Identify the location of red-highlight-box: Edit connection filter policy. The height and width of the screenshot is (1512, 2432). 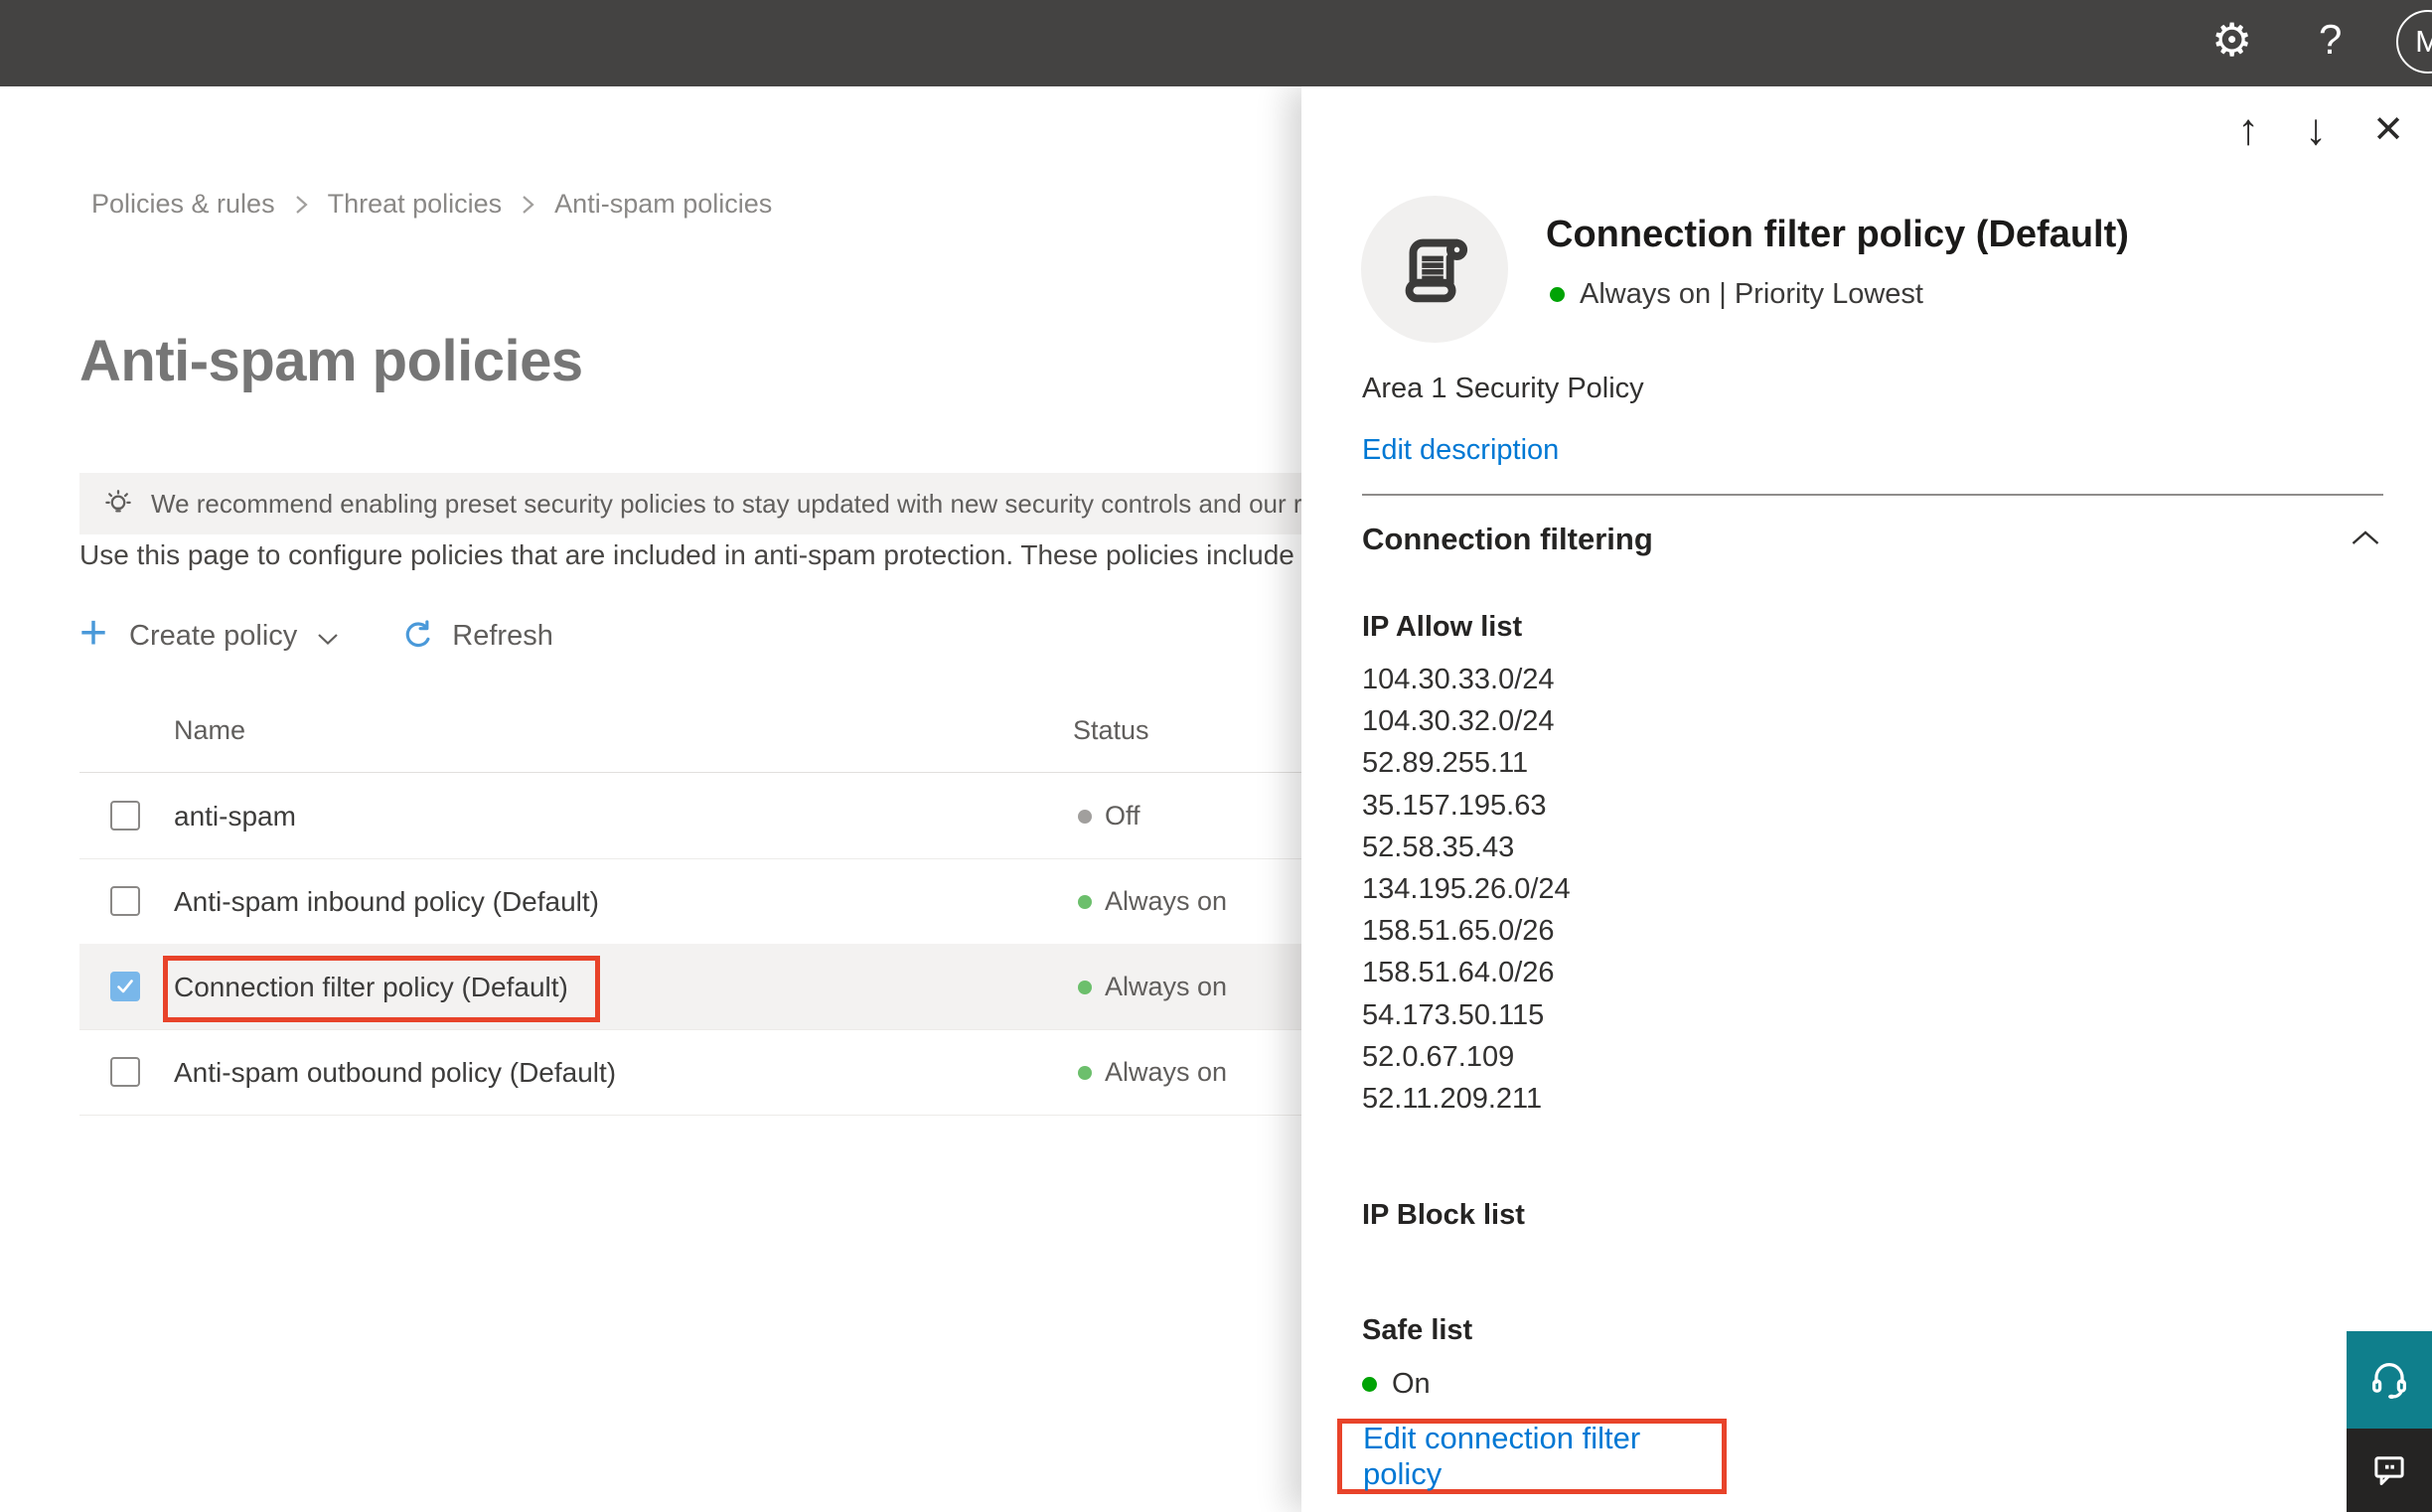
(1532, 1456).